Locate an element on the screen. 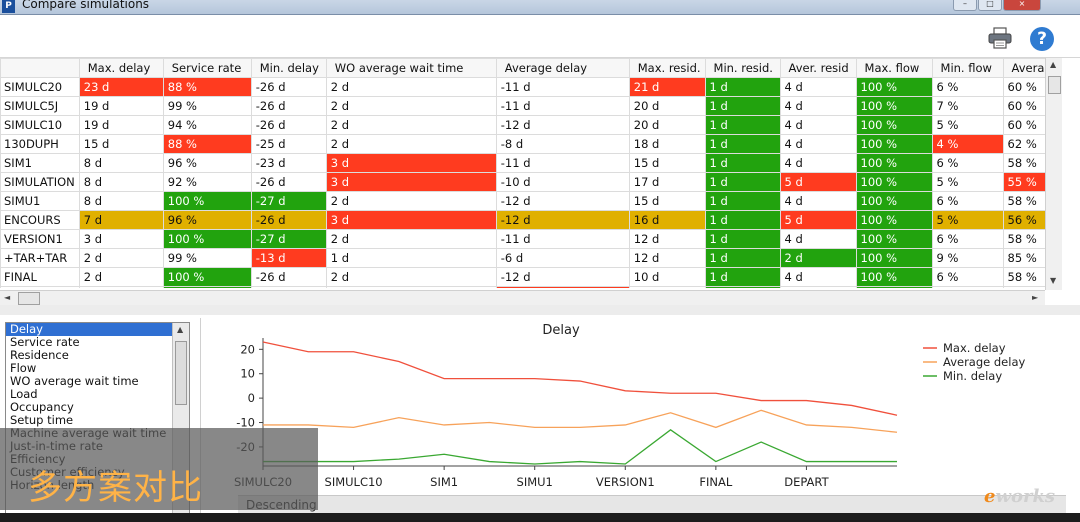 The height and width of the screenshot is (522, 1080). row-header-cell: SIMULC5J is located at coordinates (40, 106).